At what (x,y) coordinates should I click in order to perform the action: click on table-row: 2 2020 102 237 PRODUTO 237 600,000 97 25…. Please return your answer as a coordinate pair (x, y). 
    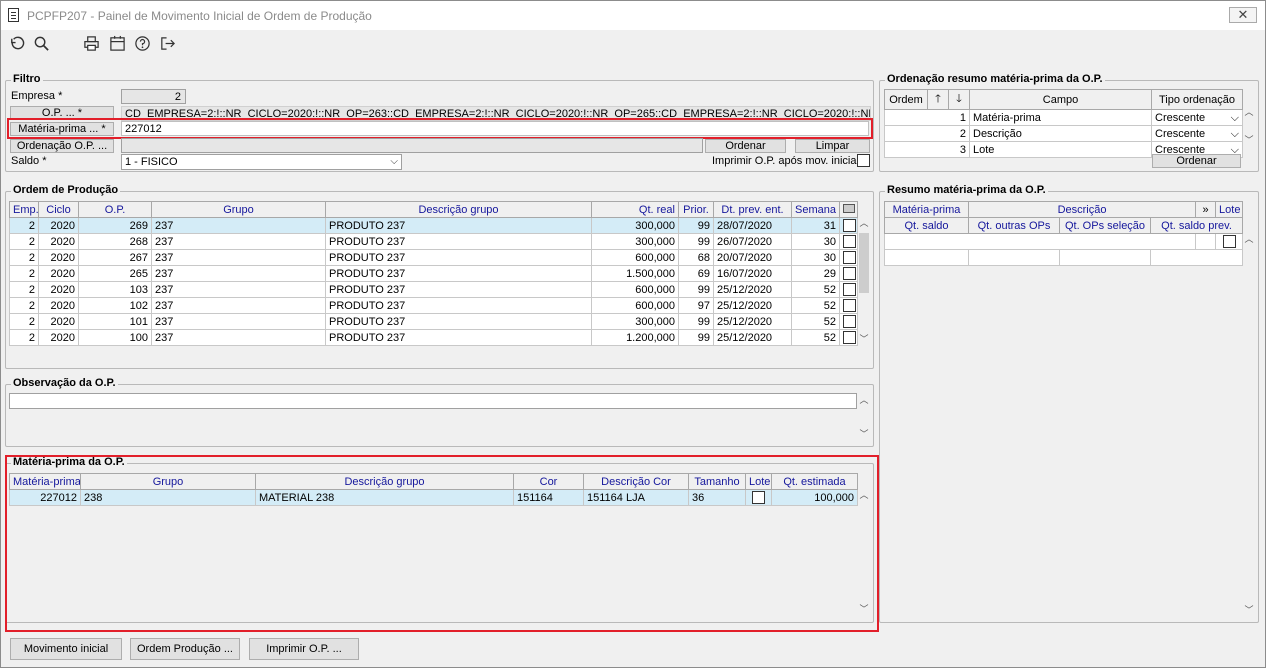
    Looking at the image, I should click on (433, 305).